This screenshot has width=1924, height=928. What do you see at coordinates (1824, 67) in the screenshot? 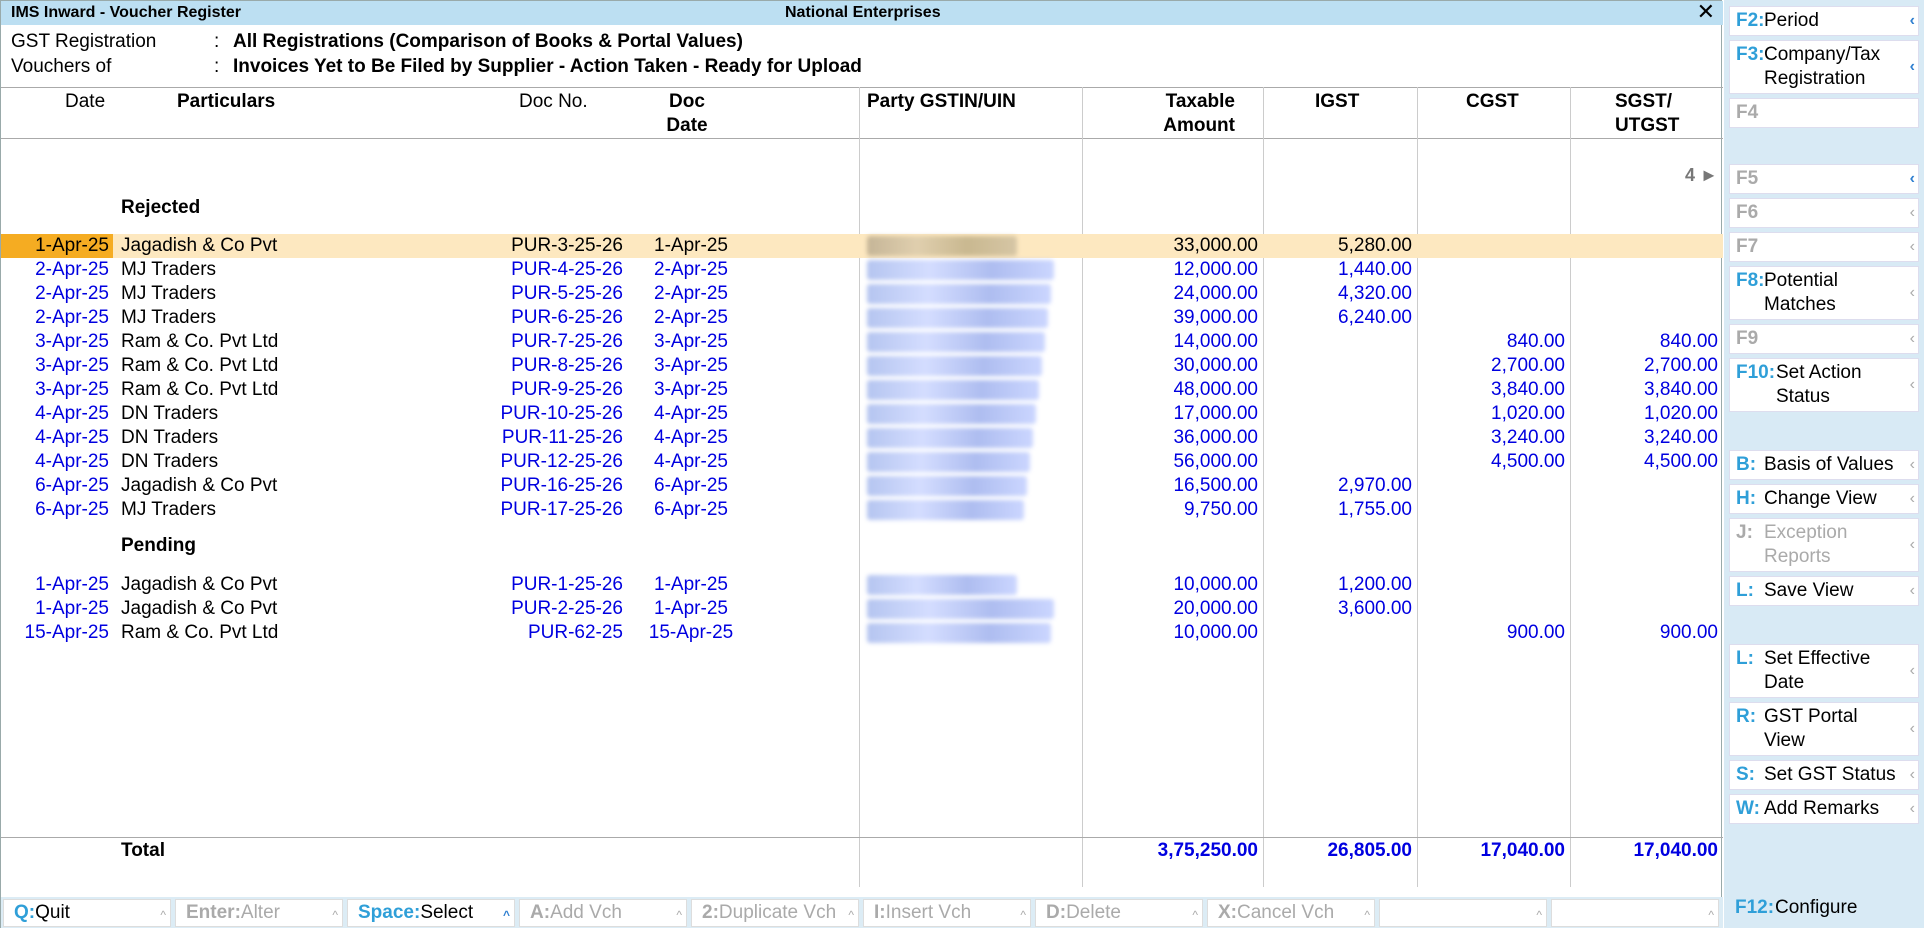
I see `company-tax-registration-button: F3: Company/Tax Registration ‹` at bounding box center [1824, 67].